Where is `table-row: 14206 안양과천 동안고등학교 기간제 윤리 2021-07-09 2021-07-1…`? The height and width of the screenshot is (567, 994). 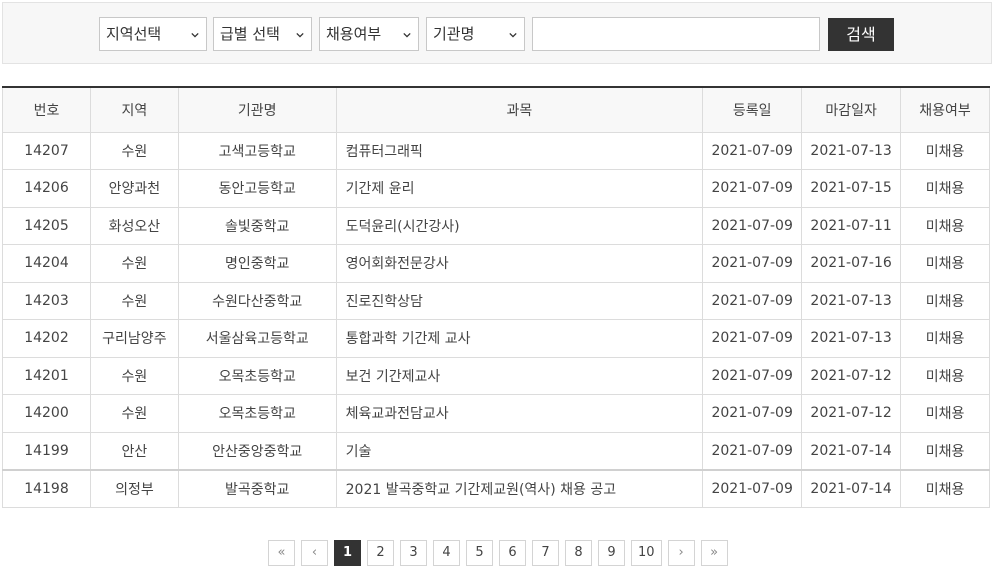
table-row: 14206 안양과천 동안고등학교 기간제 윤리 2021-07-09 2021-07-1… is located at coordinates (496, 188).